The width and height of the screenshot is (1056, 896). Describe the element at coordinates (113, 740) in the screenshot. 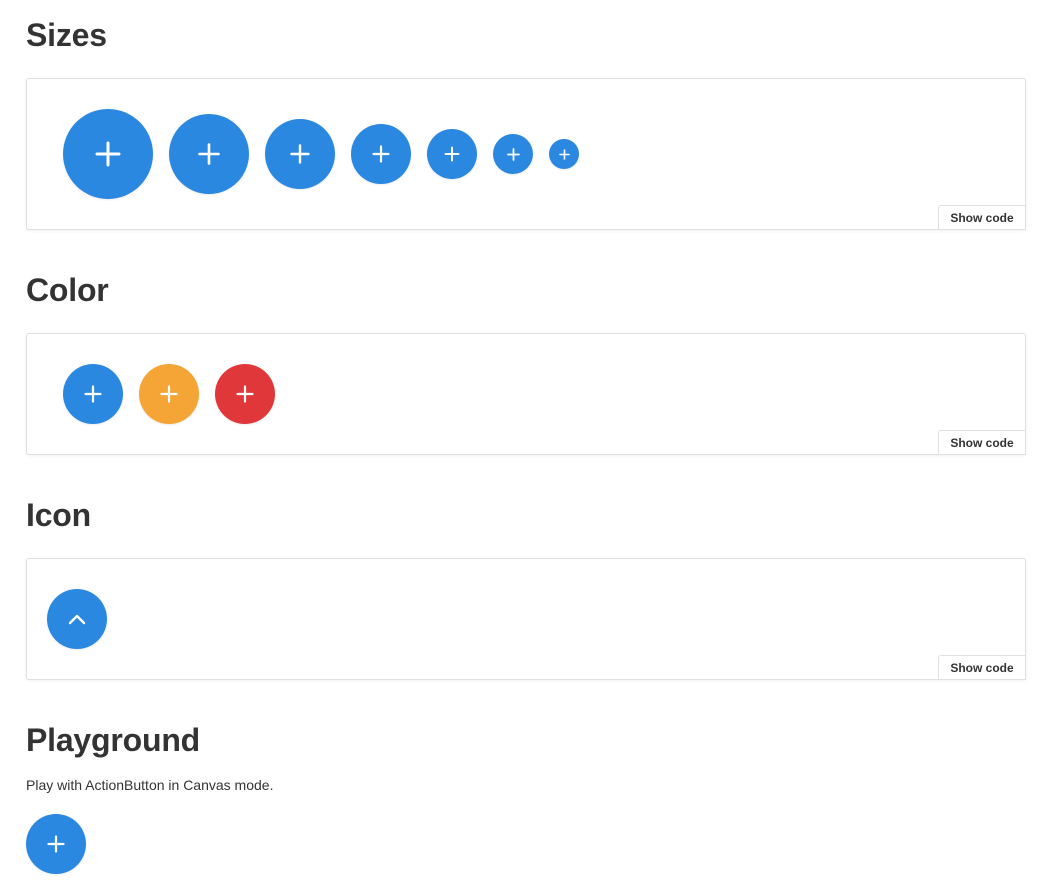

I see `section-title-playground: Playground` at that location.